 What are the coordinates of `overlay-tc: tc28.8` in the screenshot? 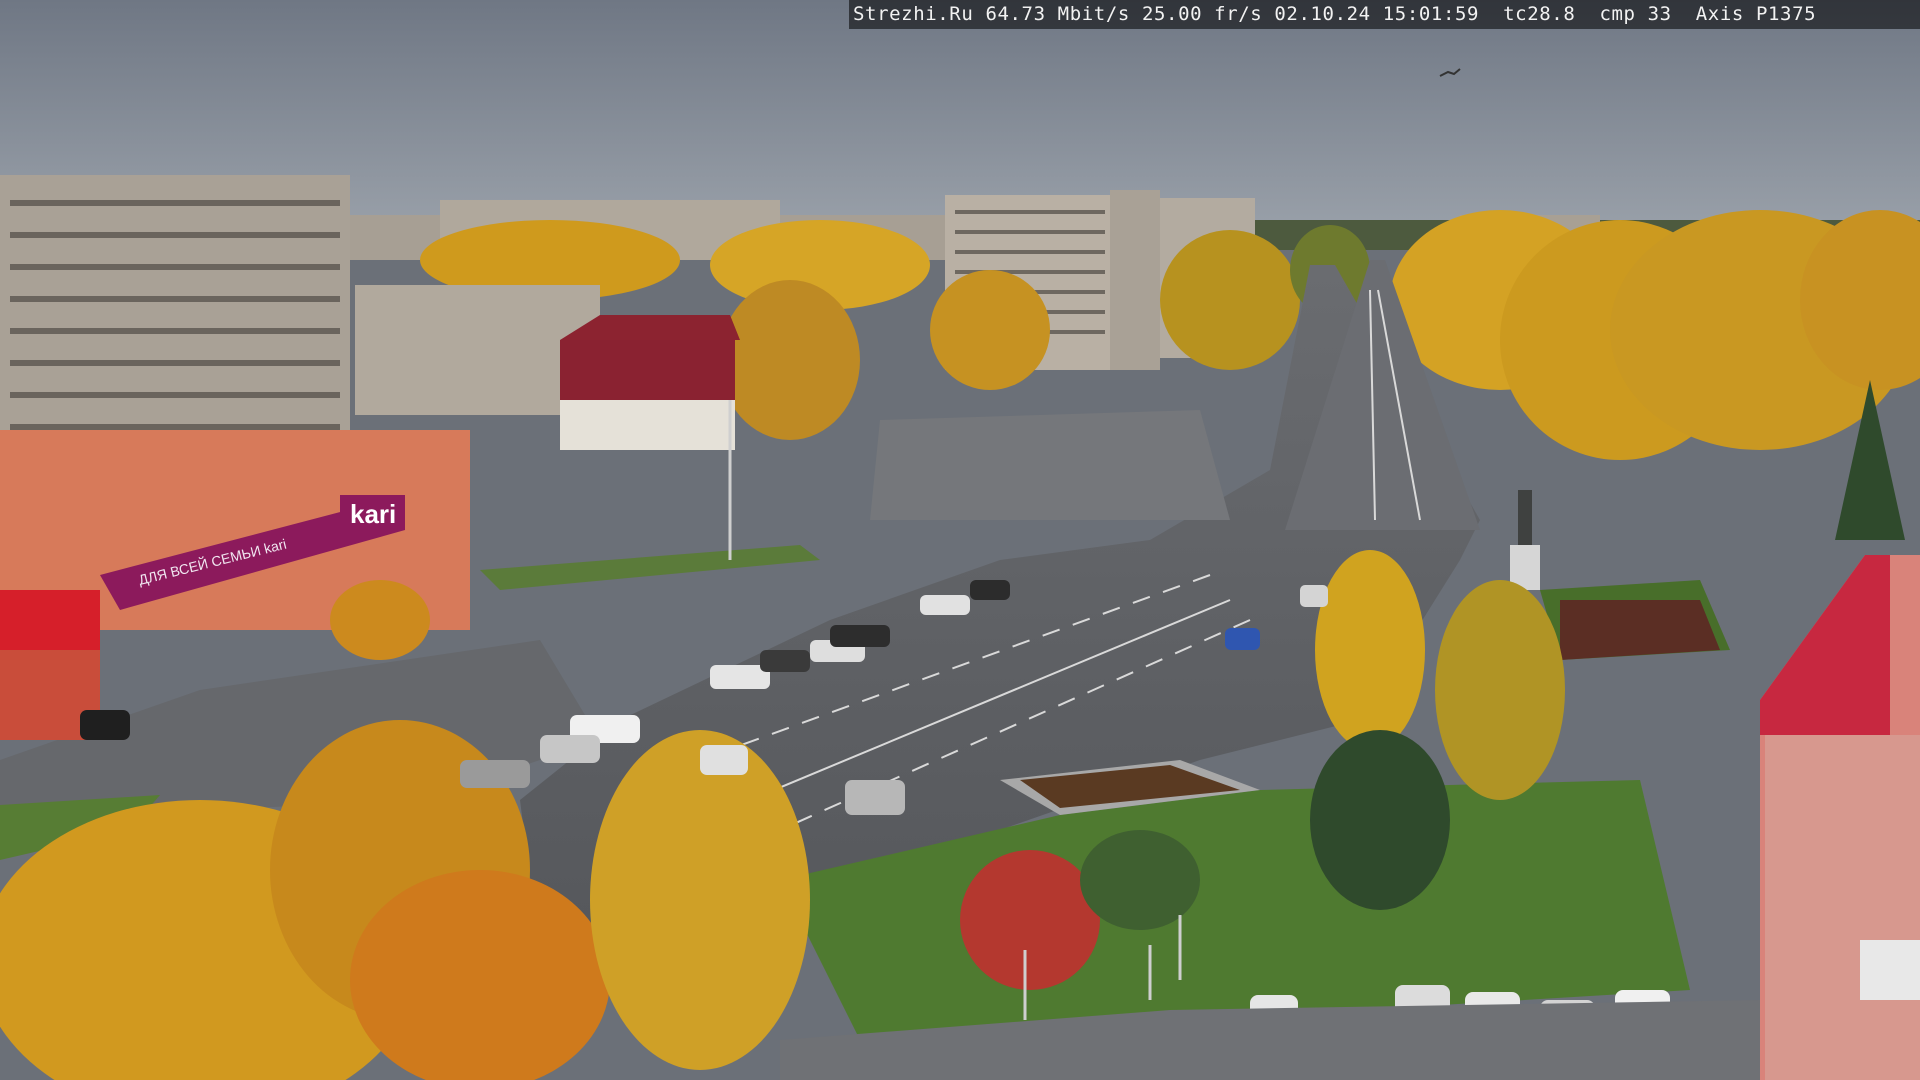 It's located at (1539, 14).